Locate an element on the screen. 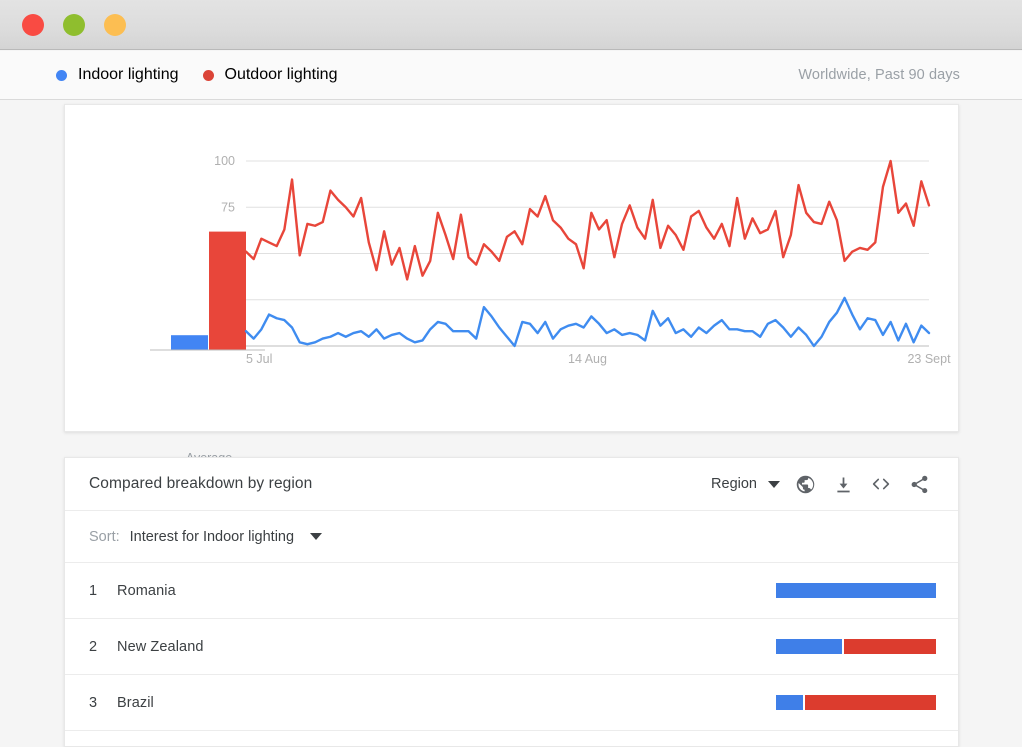  svg-text: 5 Jul is located at coordinates (259, 359).